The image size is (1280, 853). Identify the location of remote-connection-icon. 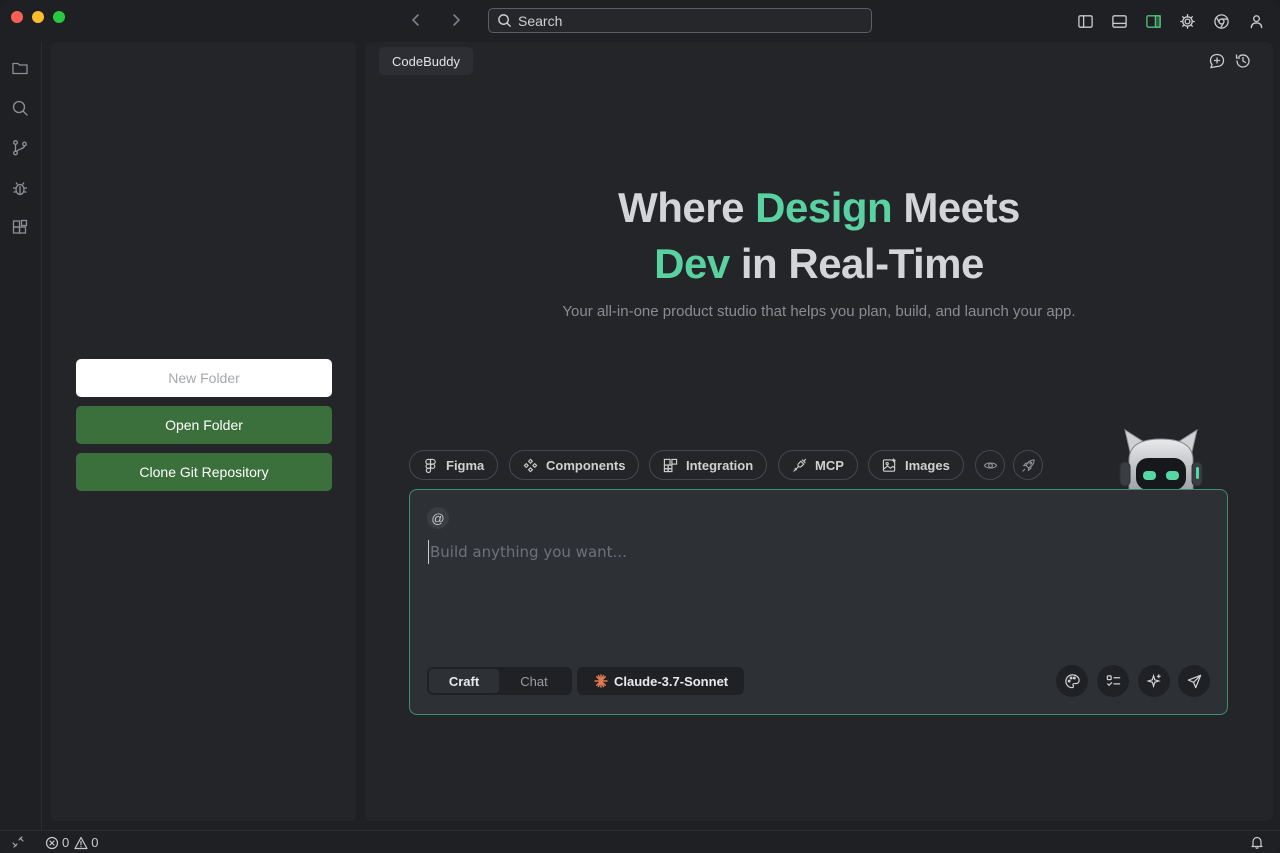
(18, 842).